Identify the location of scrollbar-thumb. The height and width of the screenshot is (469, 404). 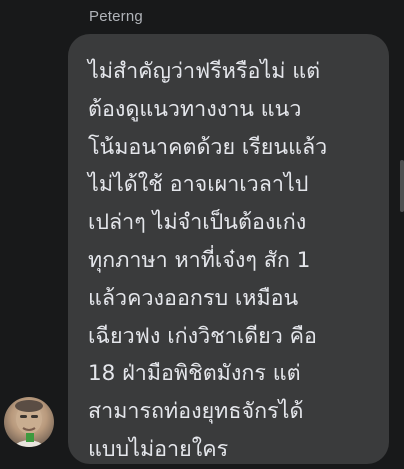
(402, 186).